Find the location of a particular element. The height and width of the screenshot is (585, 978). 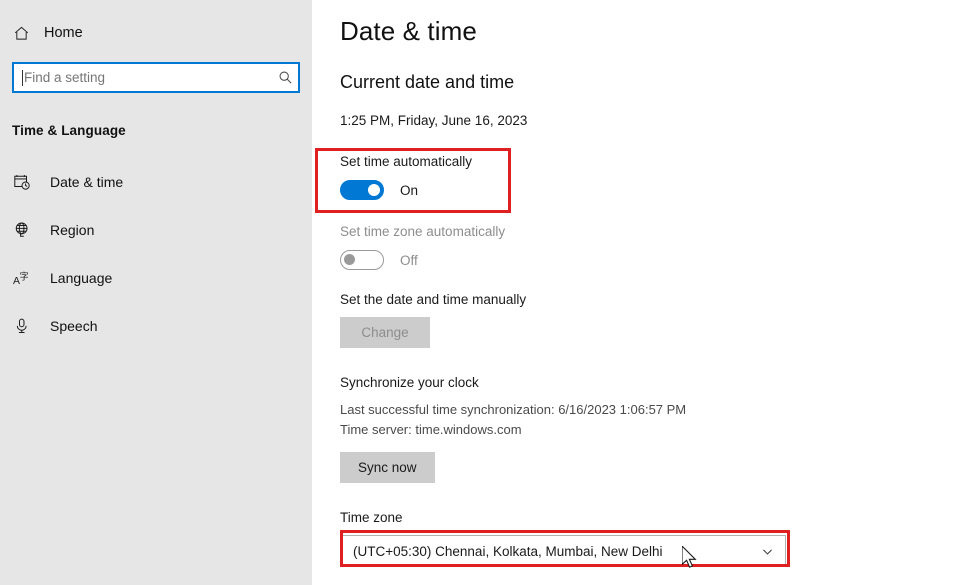

sidebar-item-language: A 字 Language is located at coordinates (156, 278).